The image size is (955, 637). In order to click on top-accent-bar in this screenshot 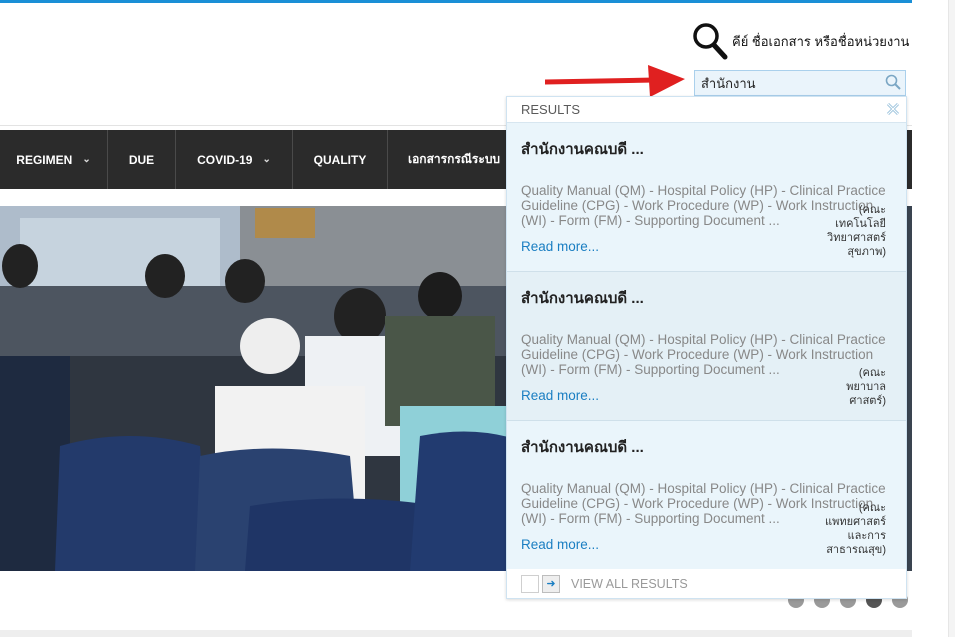, I will do `click(477, 1)`.